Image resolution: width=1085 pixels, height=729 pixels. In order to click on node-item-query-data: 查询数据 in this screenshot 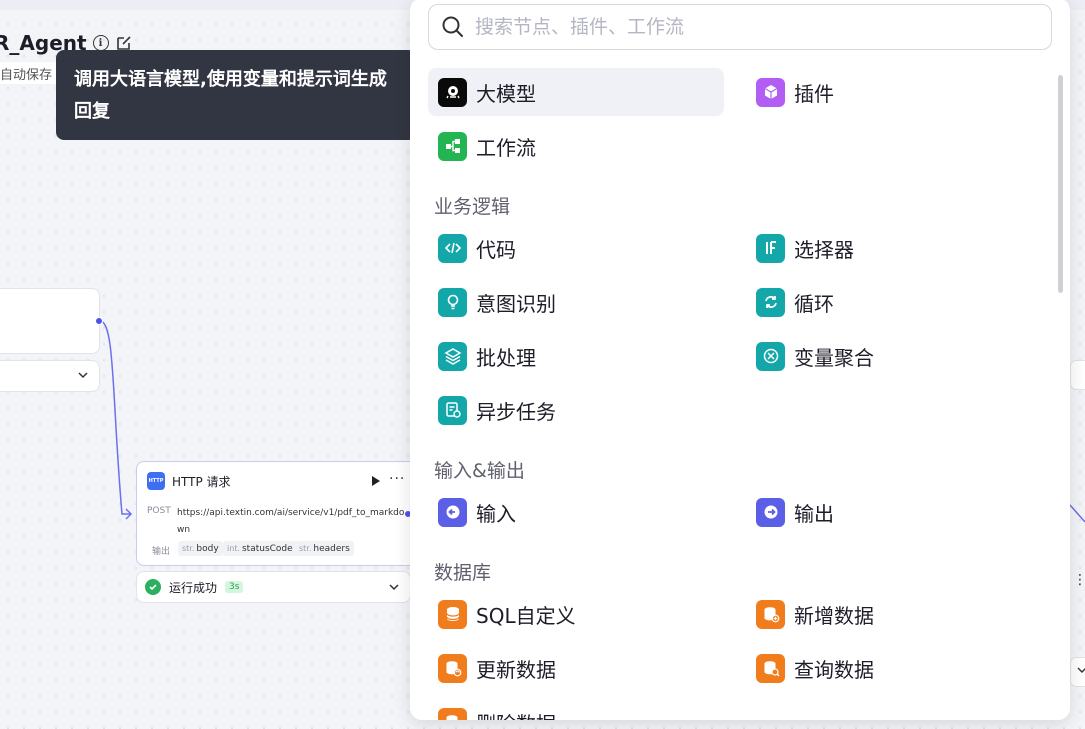, I will do `click(894, 668)`.